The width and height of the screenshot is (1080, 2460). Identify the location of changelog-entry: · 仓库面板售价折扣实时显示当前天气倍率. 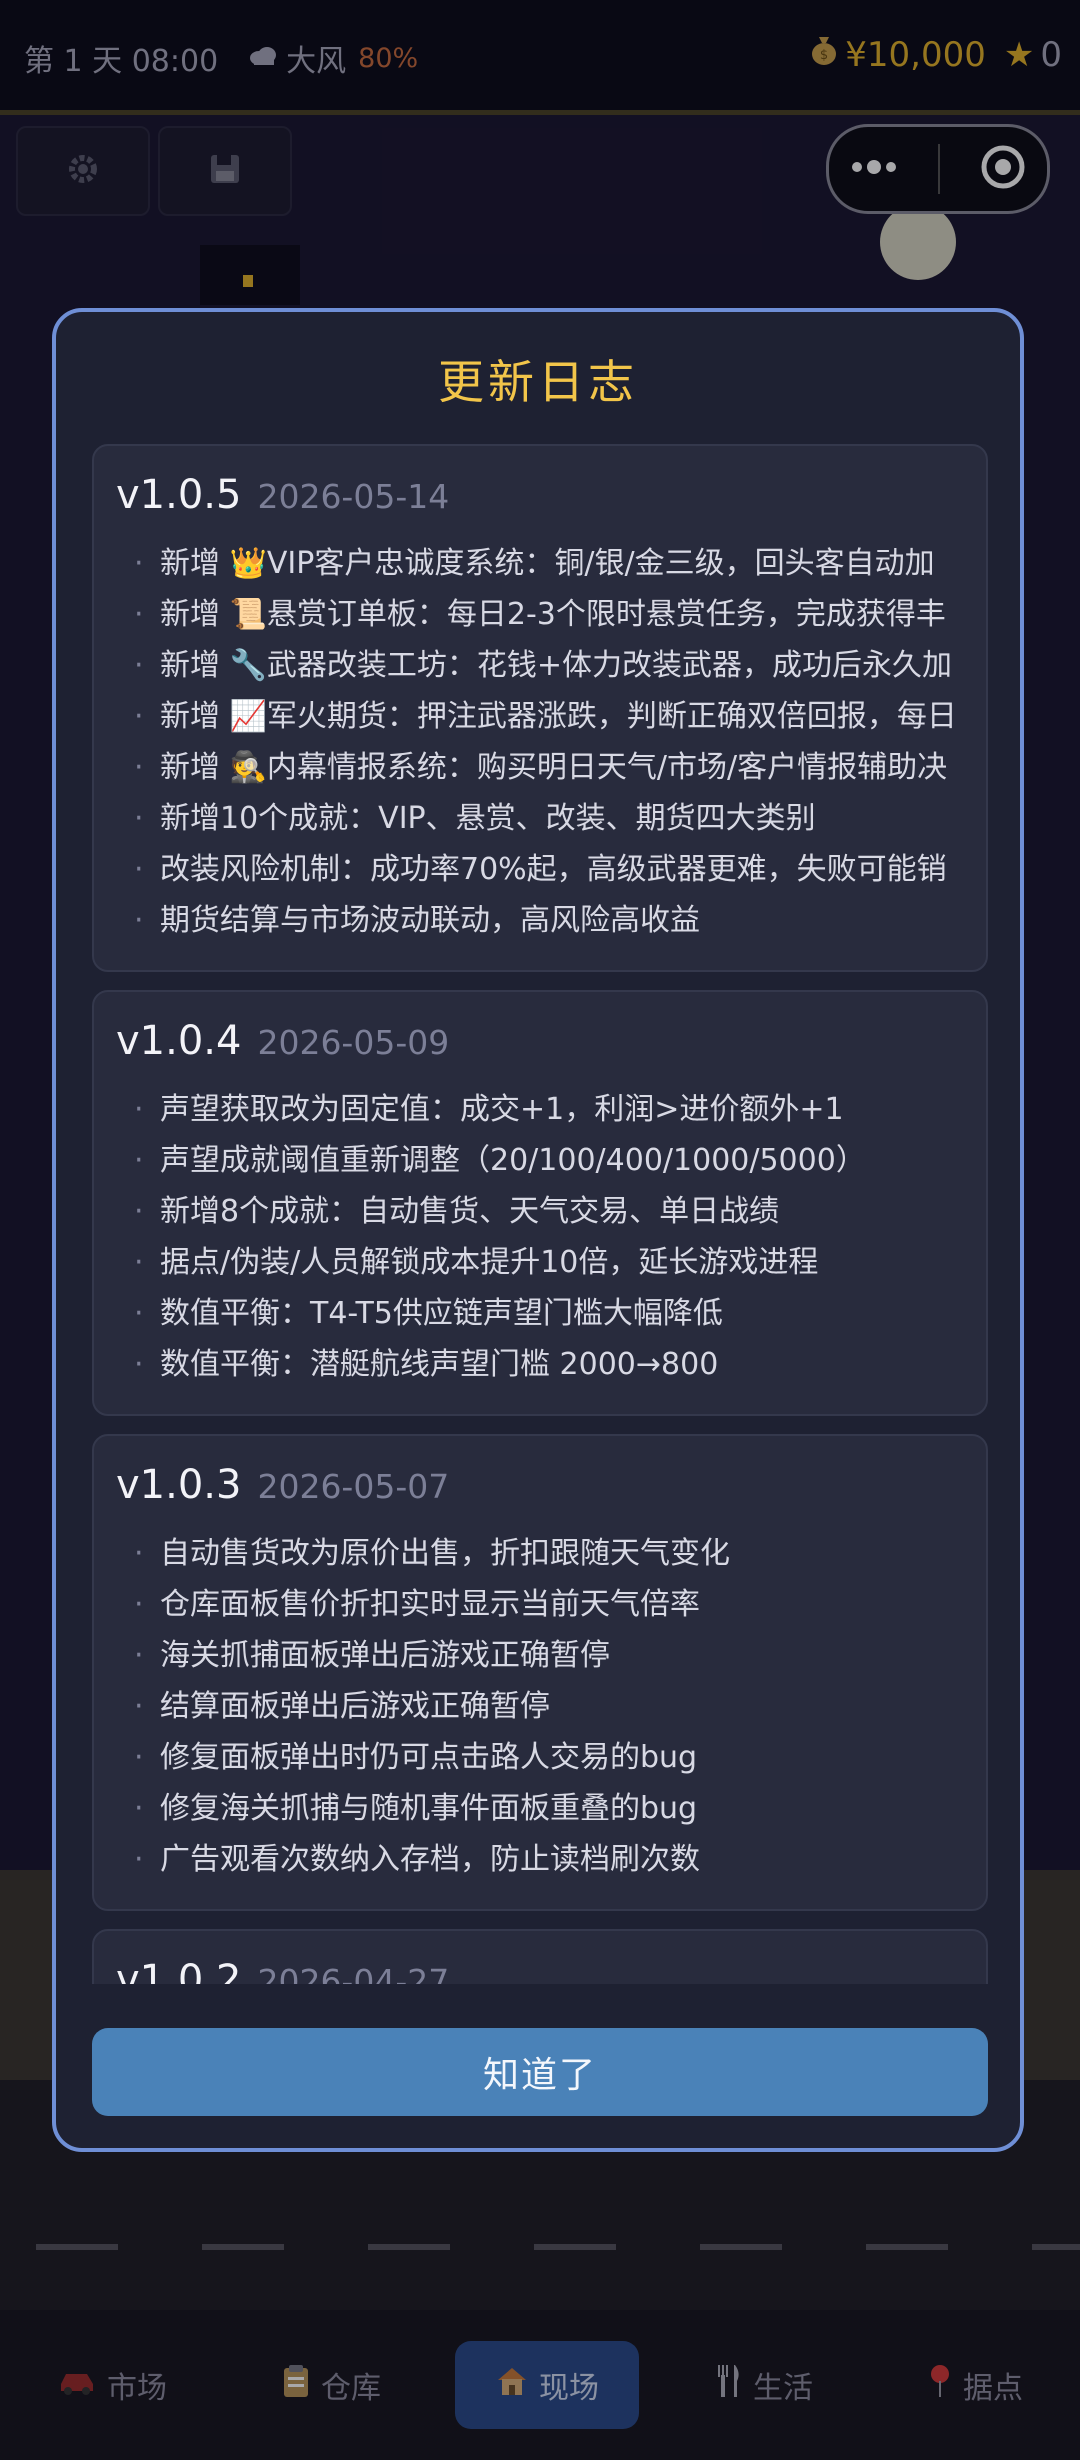
(417, 1604).